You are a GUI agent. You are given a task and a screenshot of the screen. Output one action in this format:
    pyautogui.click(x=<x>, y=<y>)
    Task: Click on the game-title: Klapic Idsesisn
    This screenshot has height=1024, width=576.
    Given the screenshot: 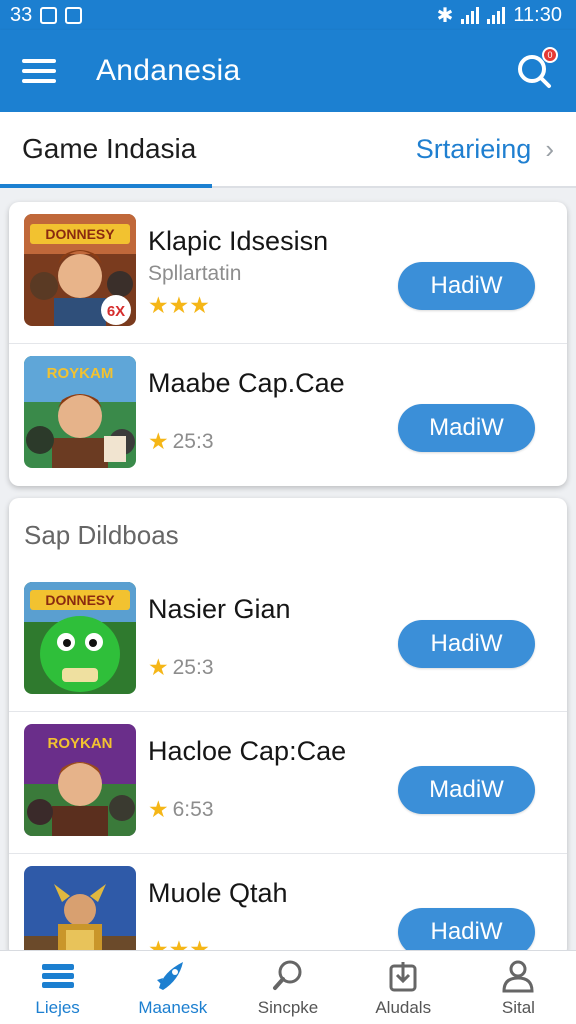 What is the action you would take?
    pyautogui.click(x=238, y=241)
    